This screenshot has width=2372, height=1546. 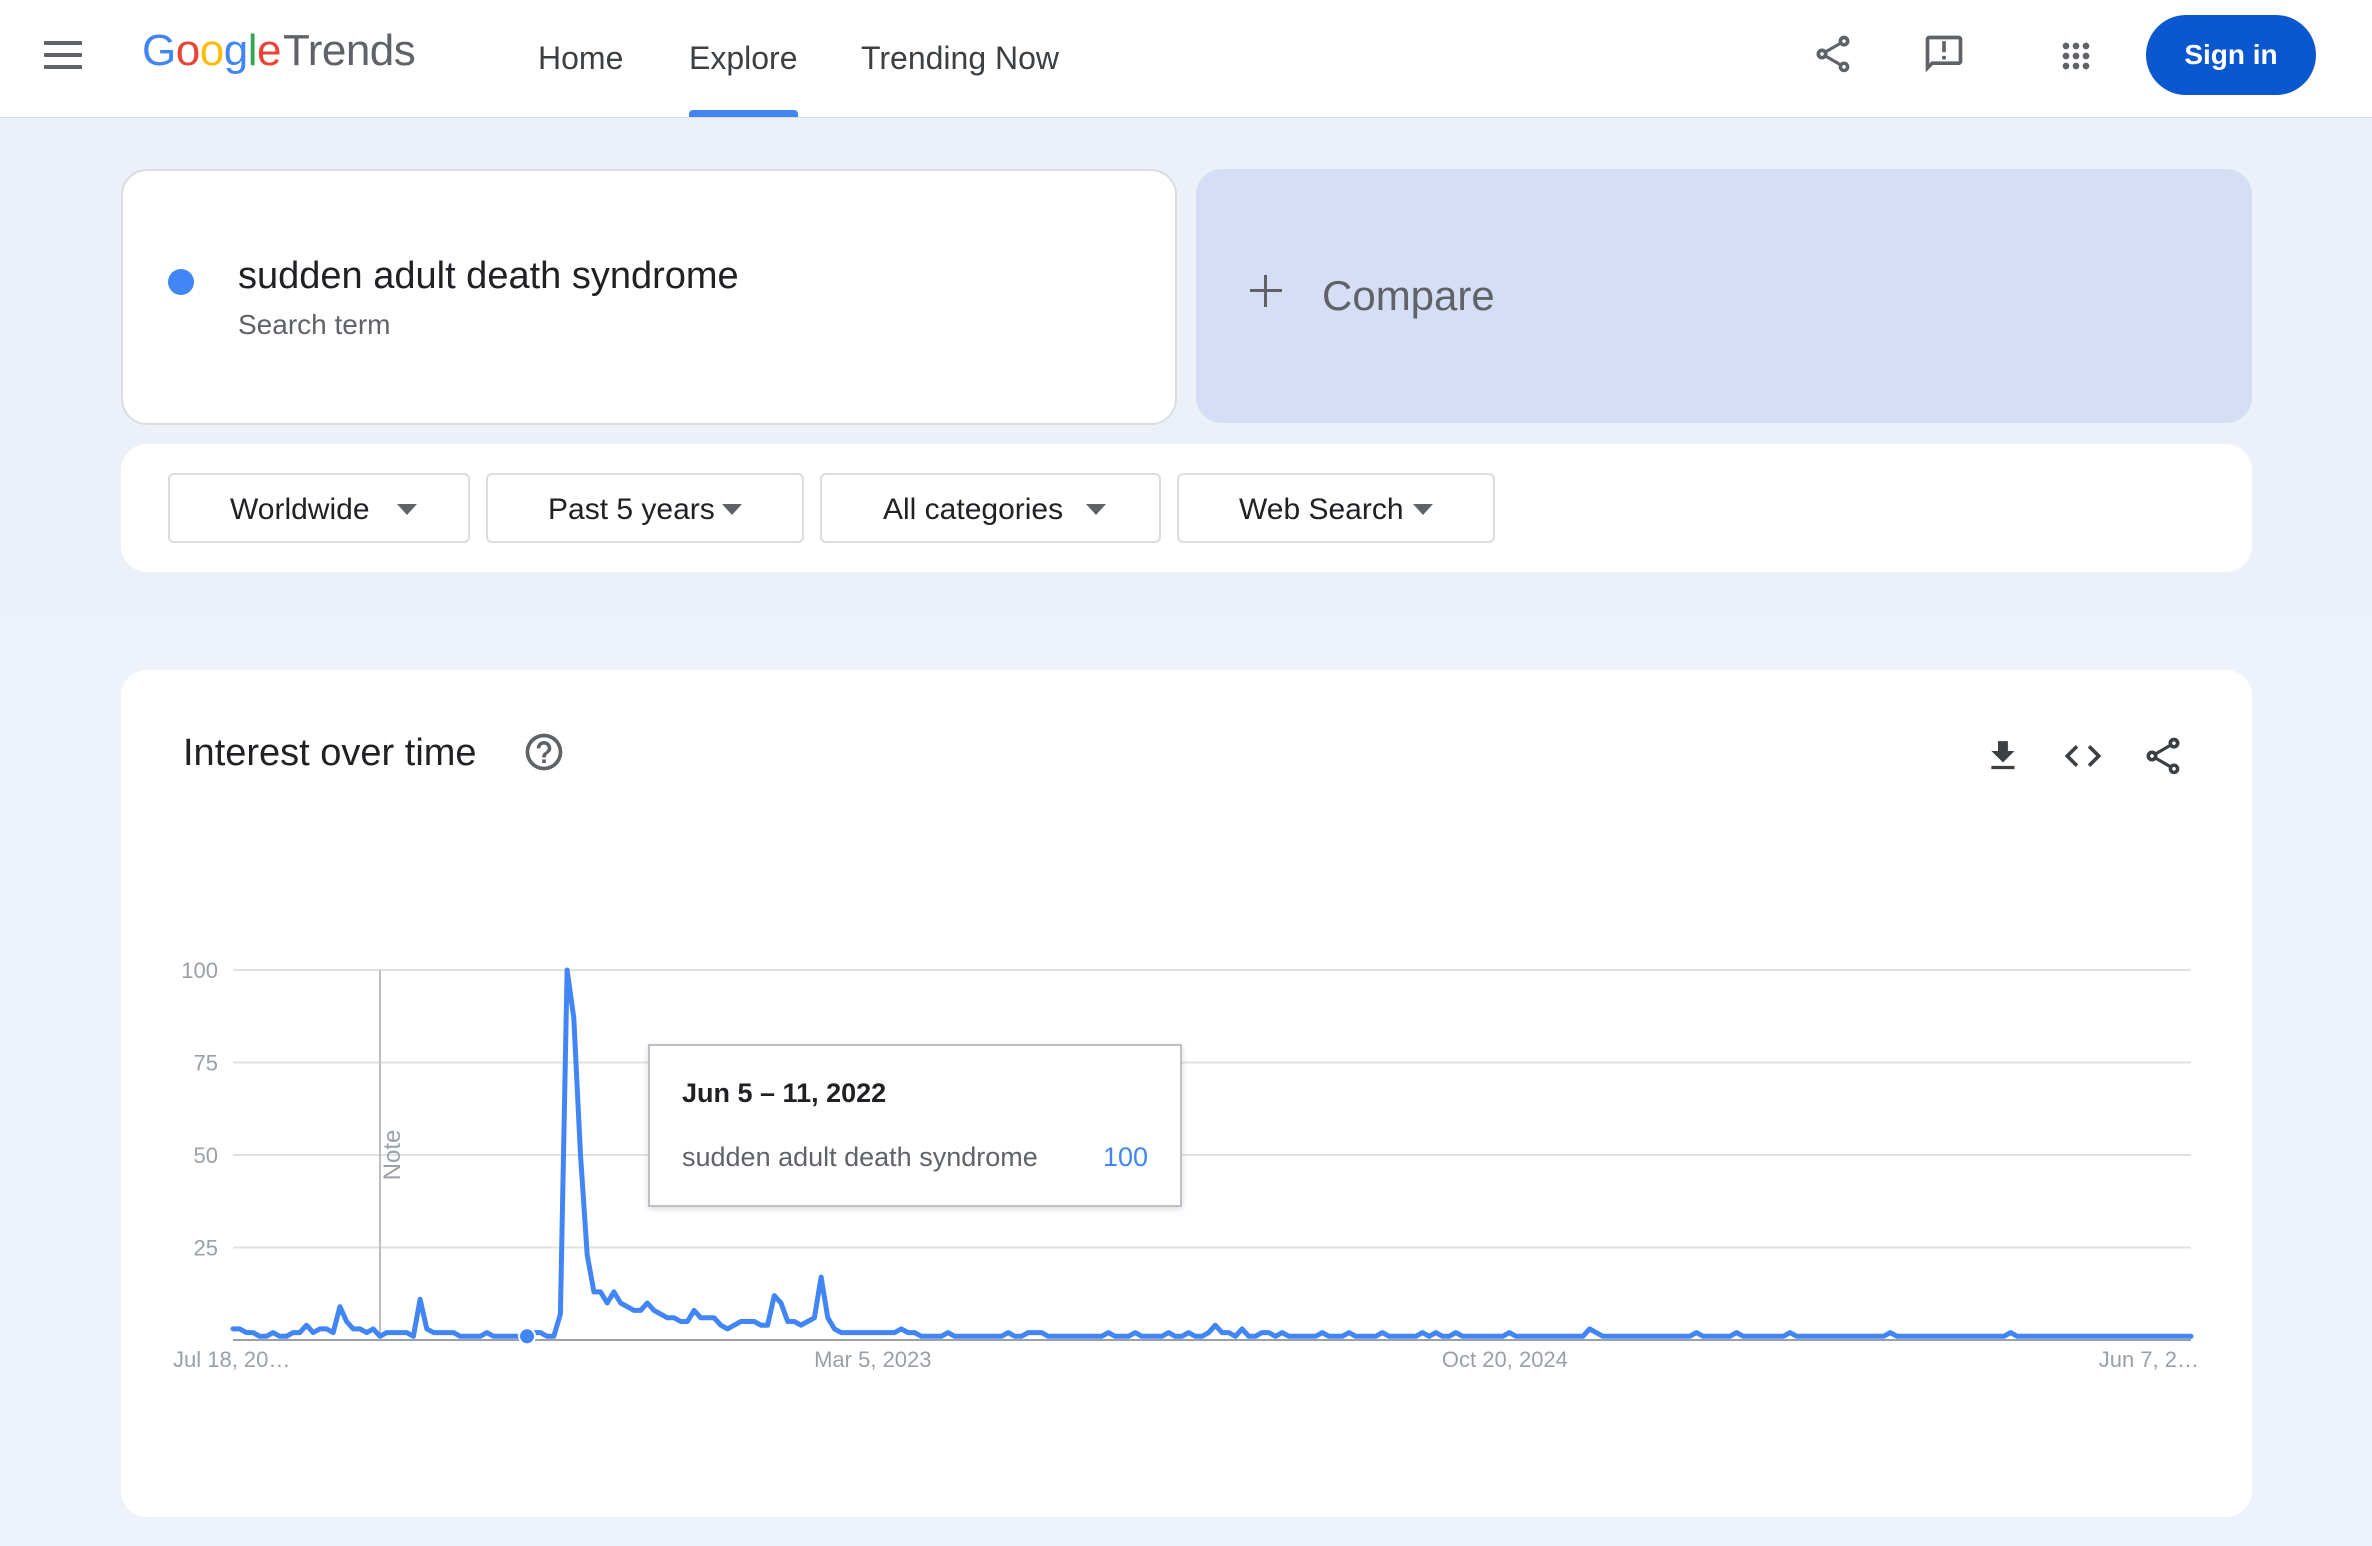 I want to click on filter-region-dropdown: Worldwide, so click(x=319, y=508).